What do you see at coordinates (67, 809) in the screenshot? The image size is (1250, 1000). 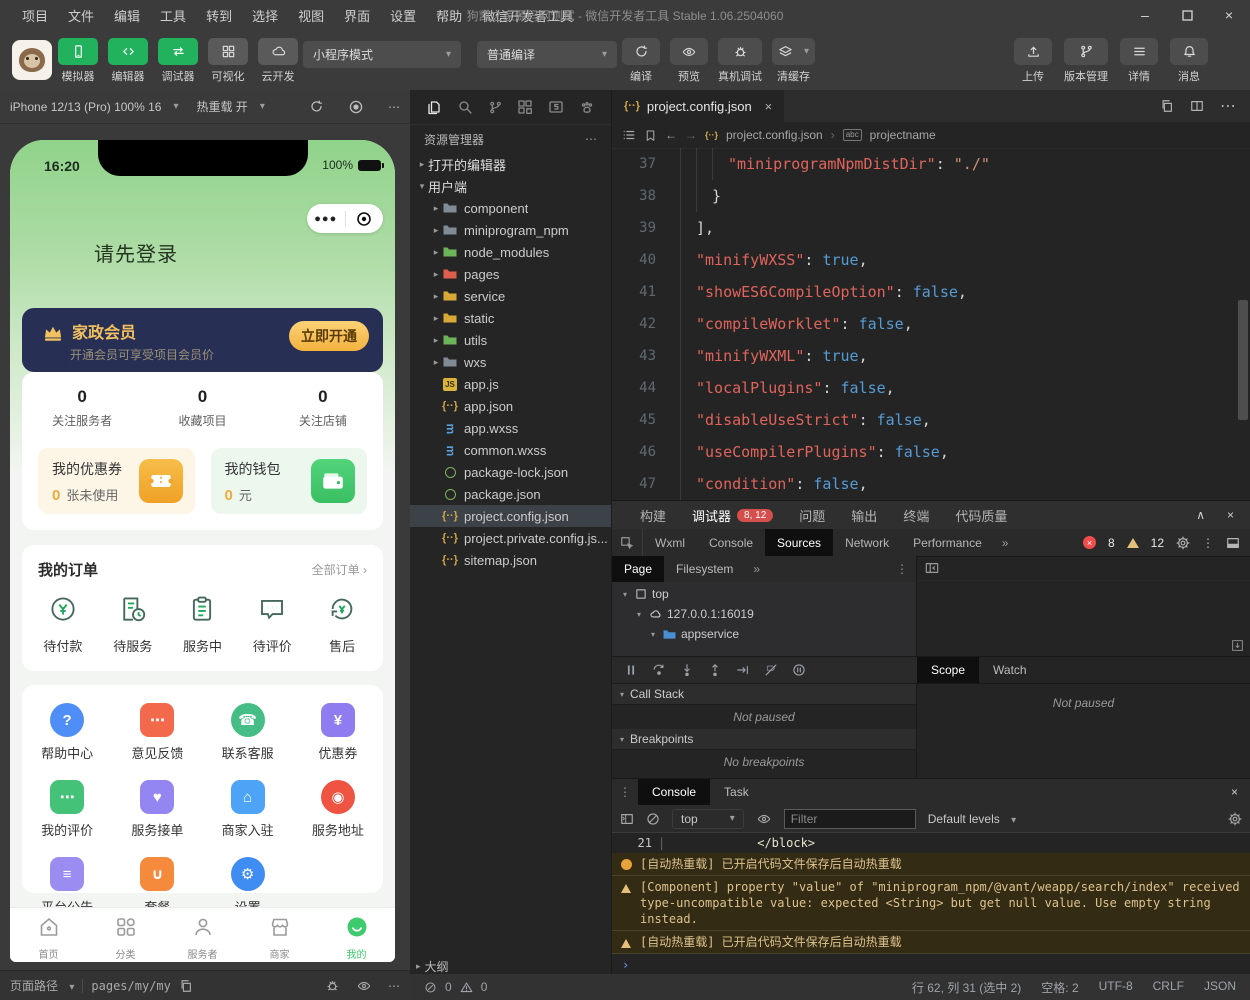 I see `service-item: ⋯ 我的评价` at bounding box center [67, 809].